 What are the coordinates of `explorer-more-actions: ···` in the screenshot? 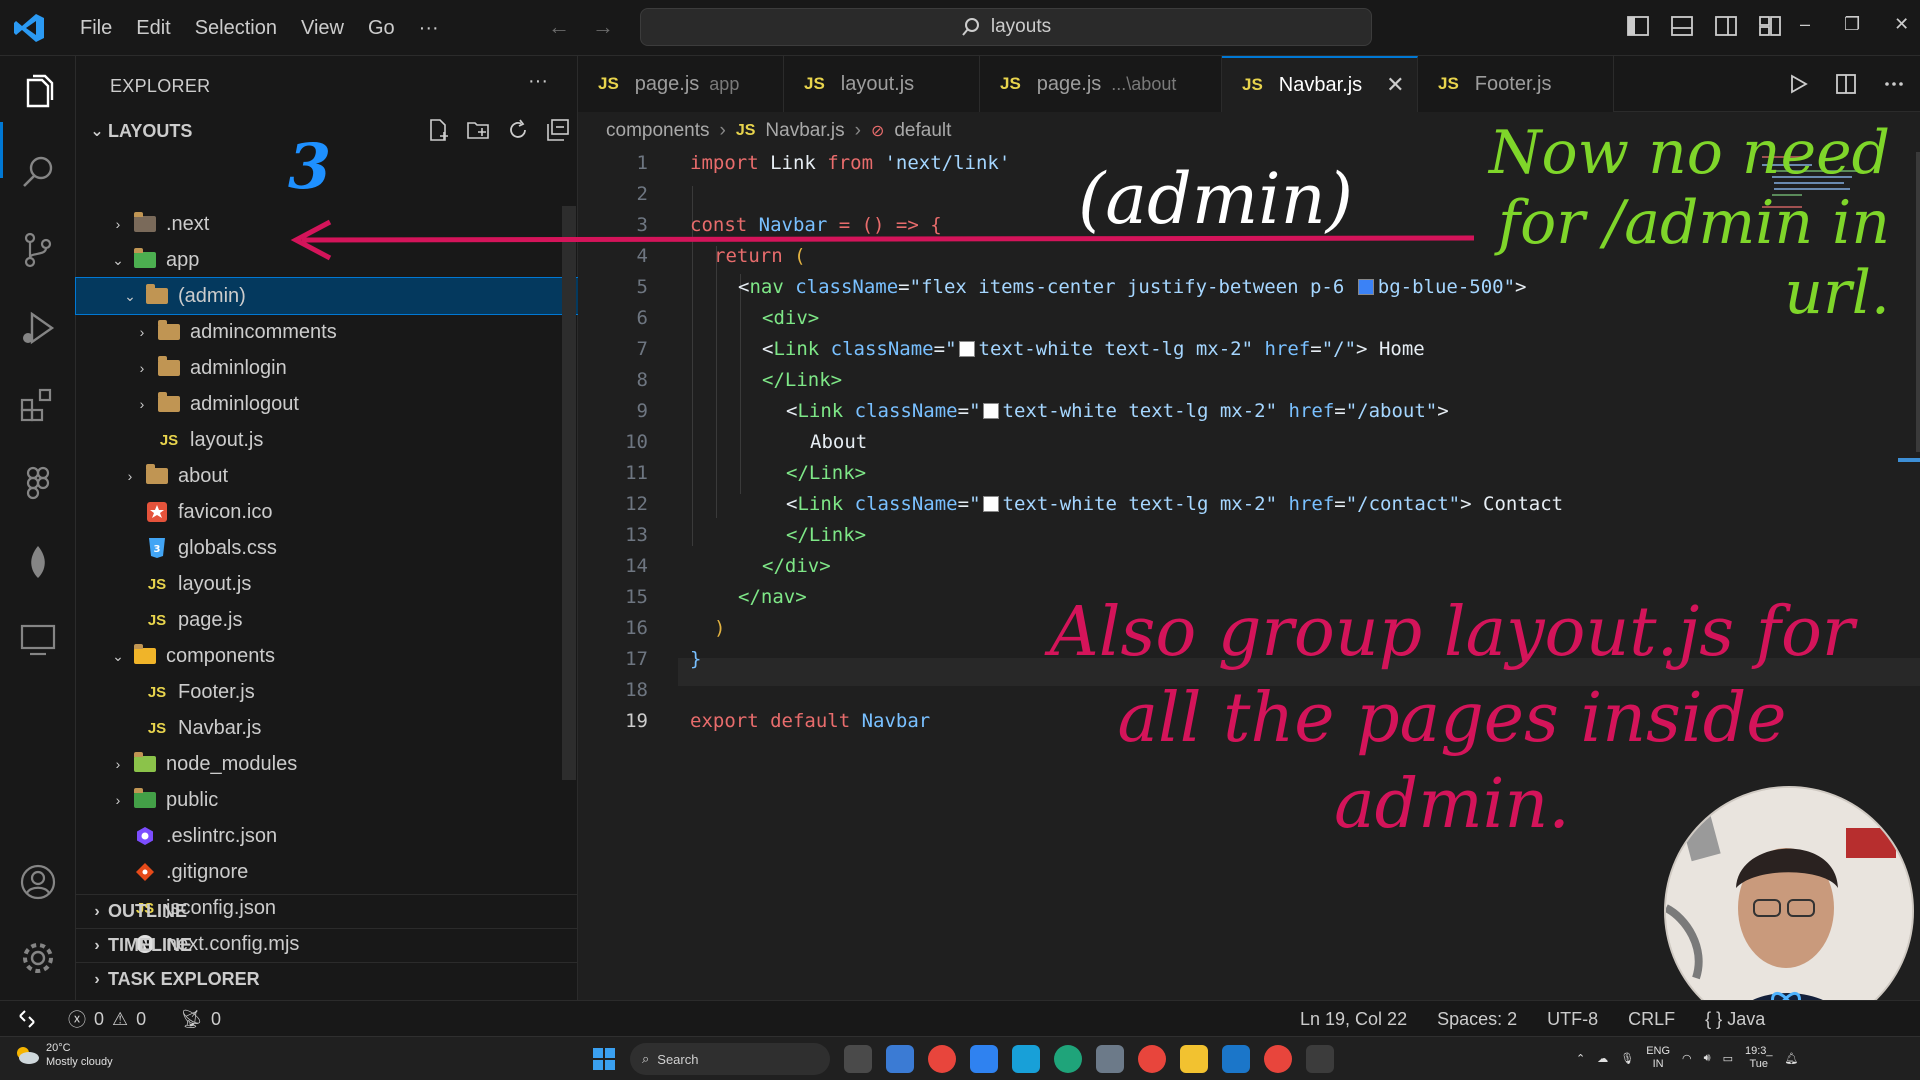 It's located at (538, 81).